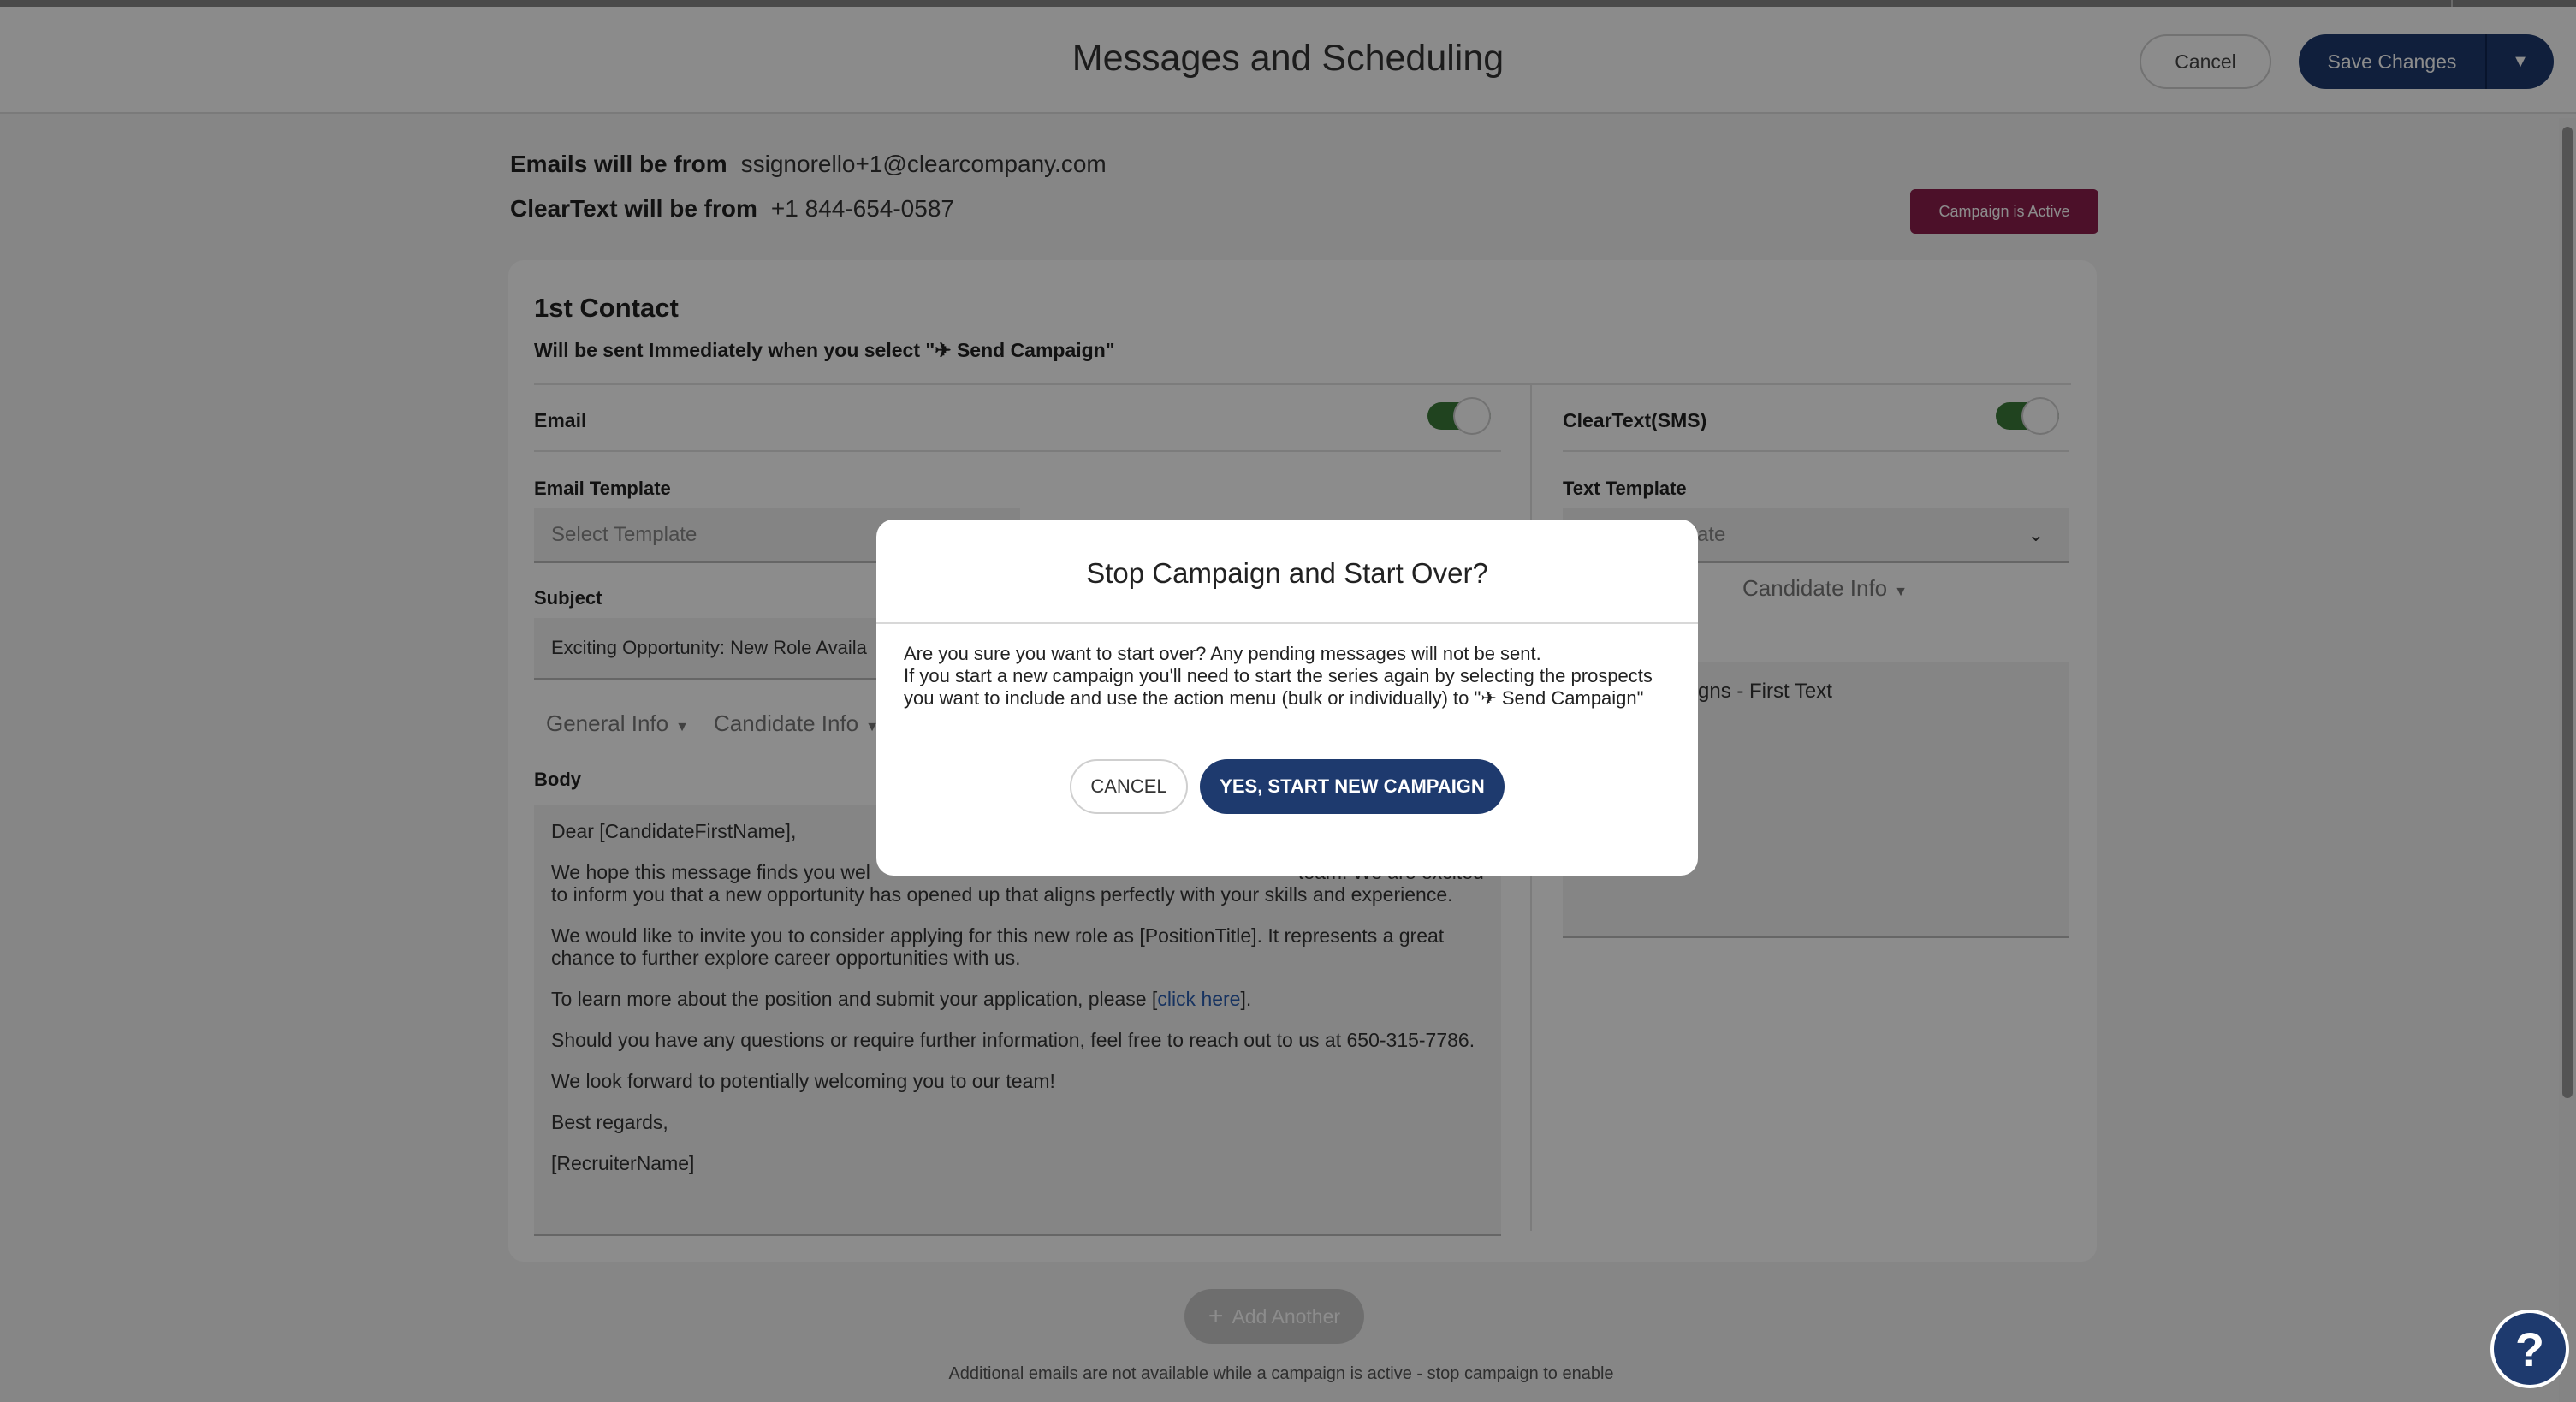 Image resolution: width=2576 pixels, height=1402 pixels. I want to click on help-button: ?, so click(2529, 1349).